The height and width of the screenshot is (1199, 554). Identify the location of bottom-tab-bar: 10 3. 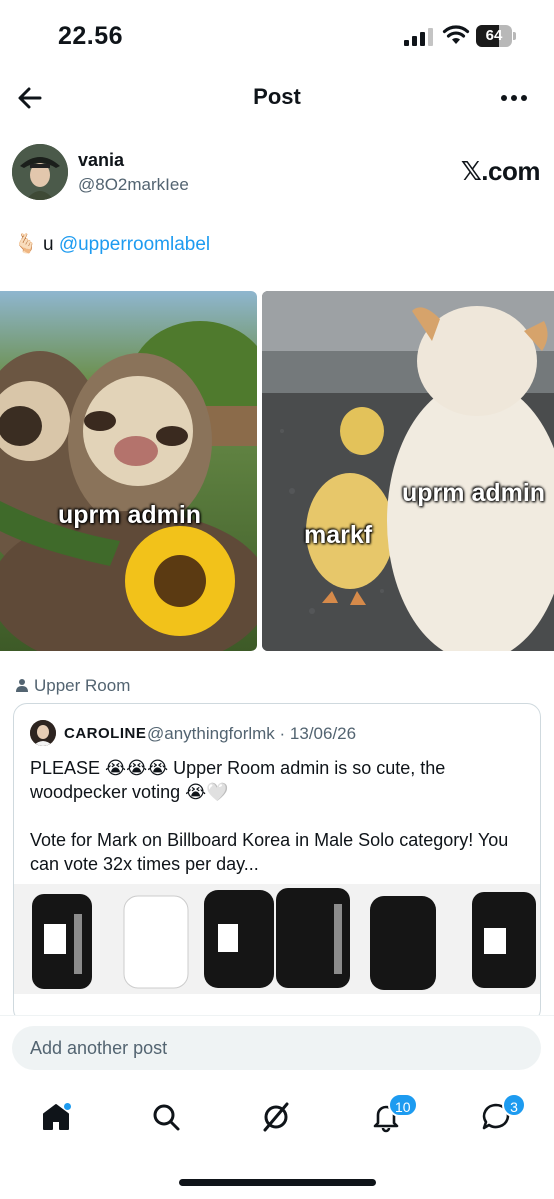
(277, 1120).